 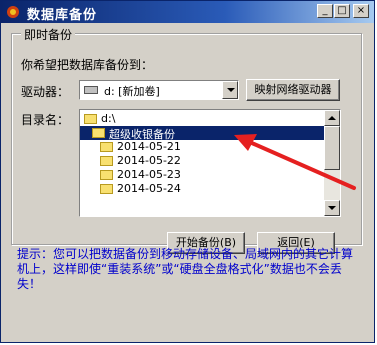 What do you see at coordinates (361, 11) in the screenshot?
I see `close-button: ×` at bounding box center [361, 11].